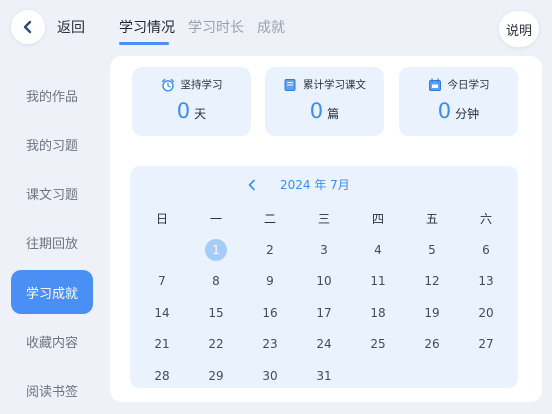 This screenshot has height=414, width=552. Describe the element at coordinates (52, 144) in the screenshot. I see `sidebar-item-my-exercises: 我的习题` at that location.